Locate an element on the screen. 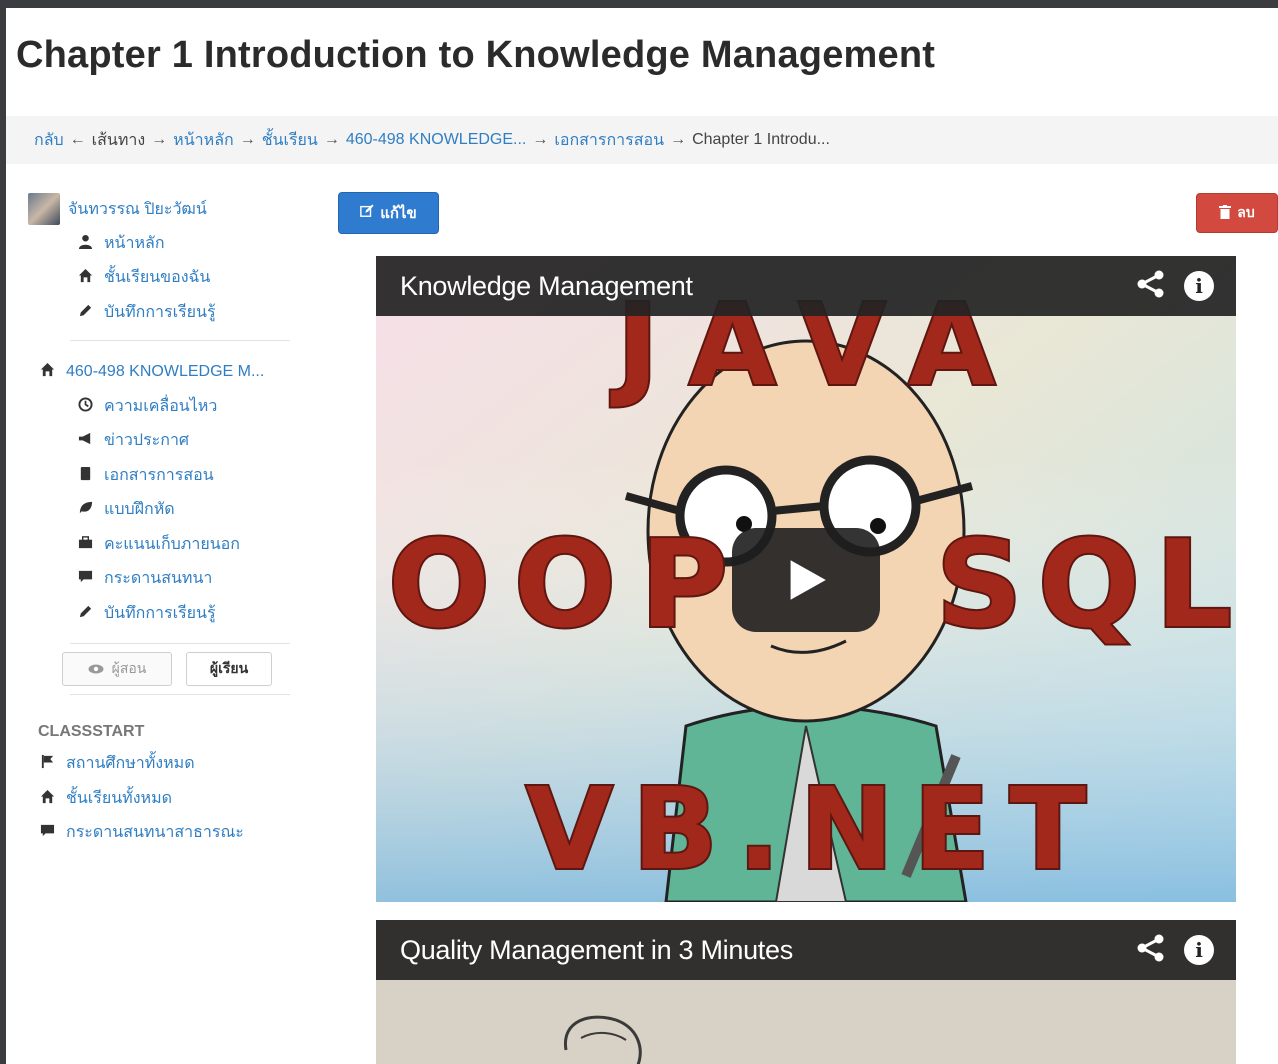  edit-icon is located at coordinates (367, 213).